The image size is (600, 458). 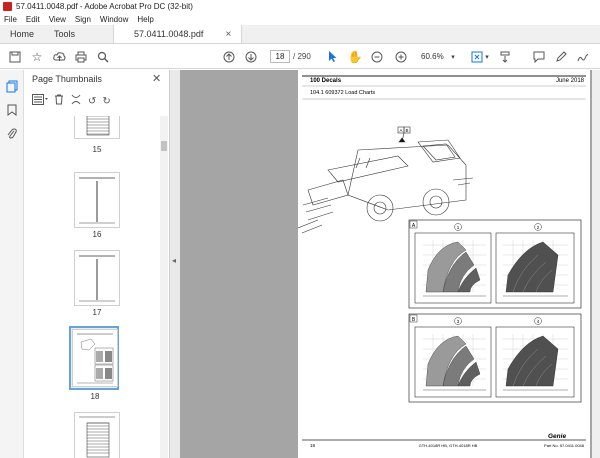 I want to click on thumbnail-label: 16, so click(x=97, y=234).